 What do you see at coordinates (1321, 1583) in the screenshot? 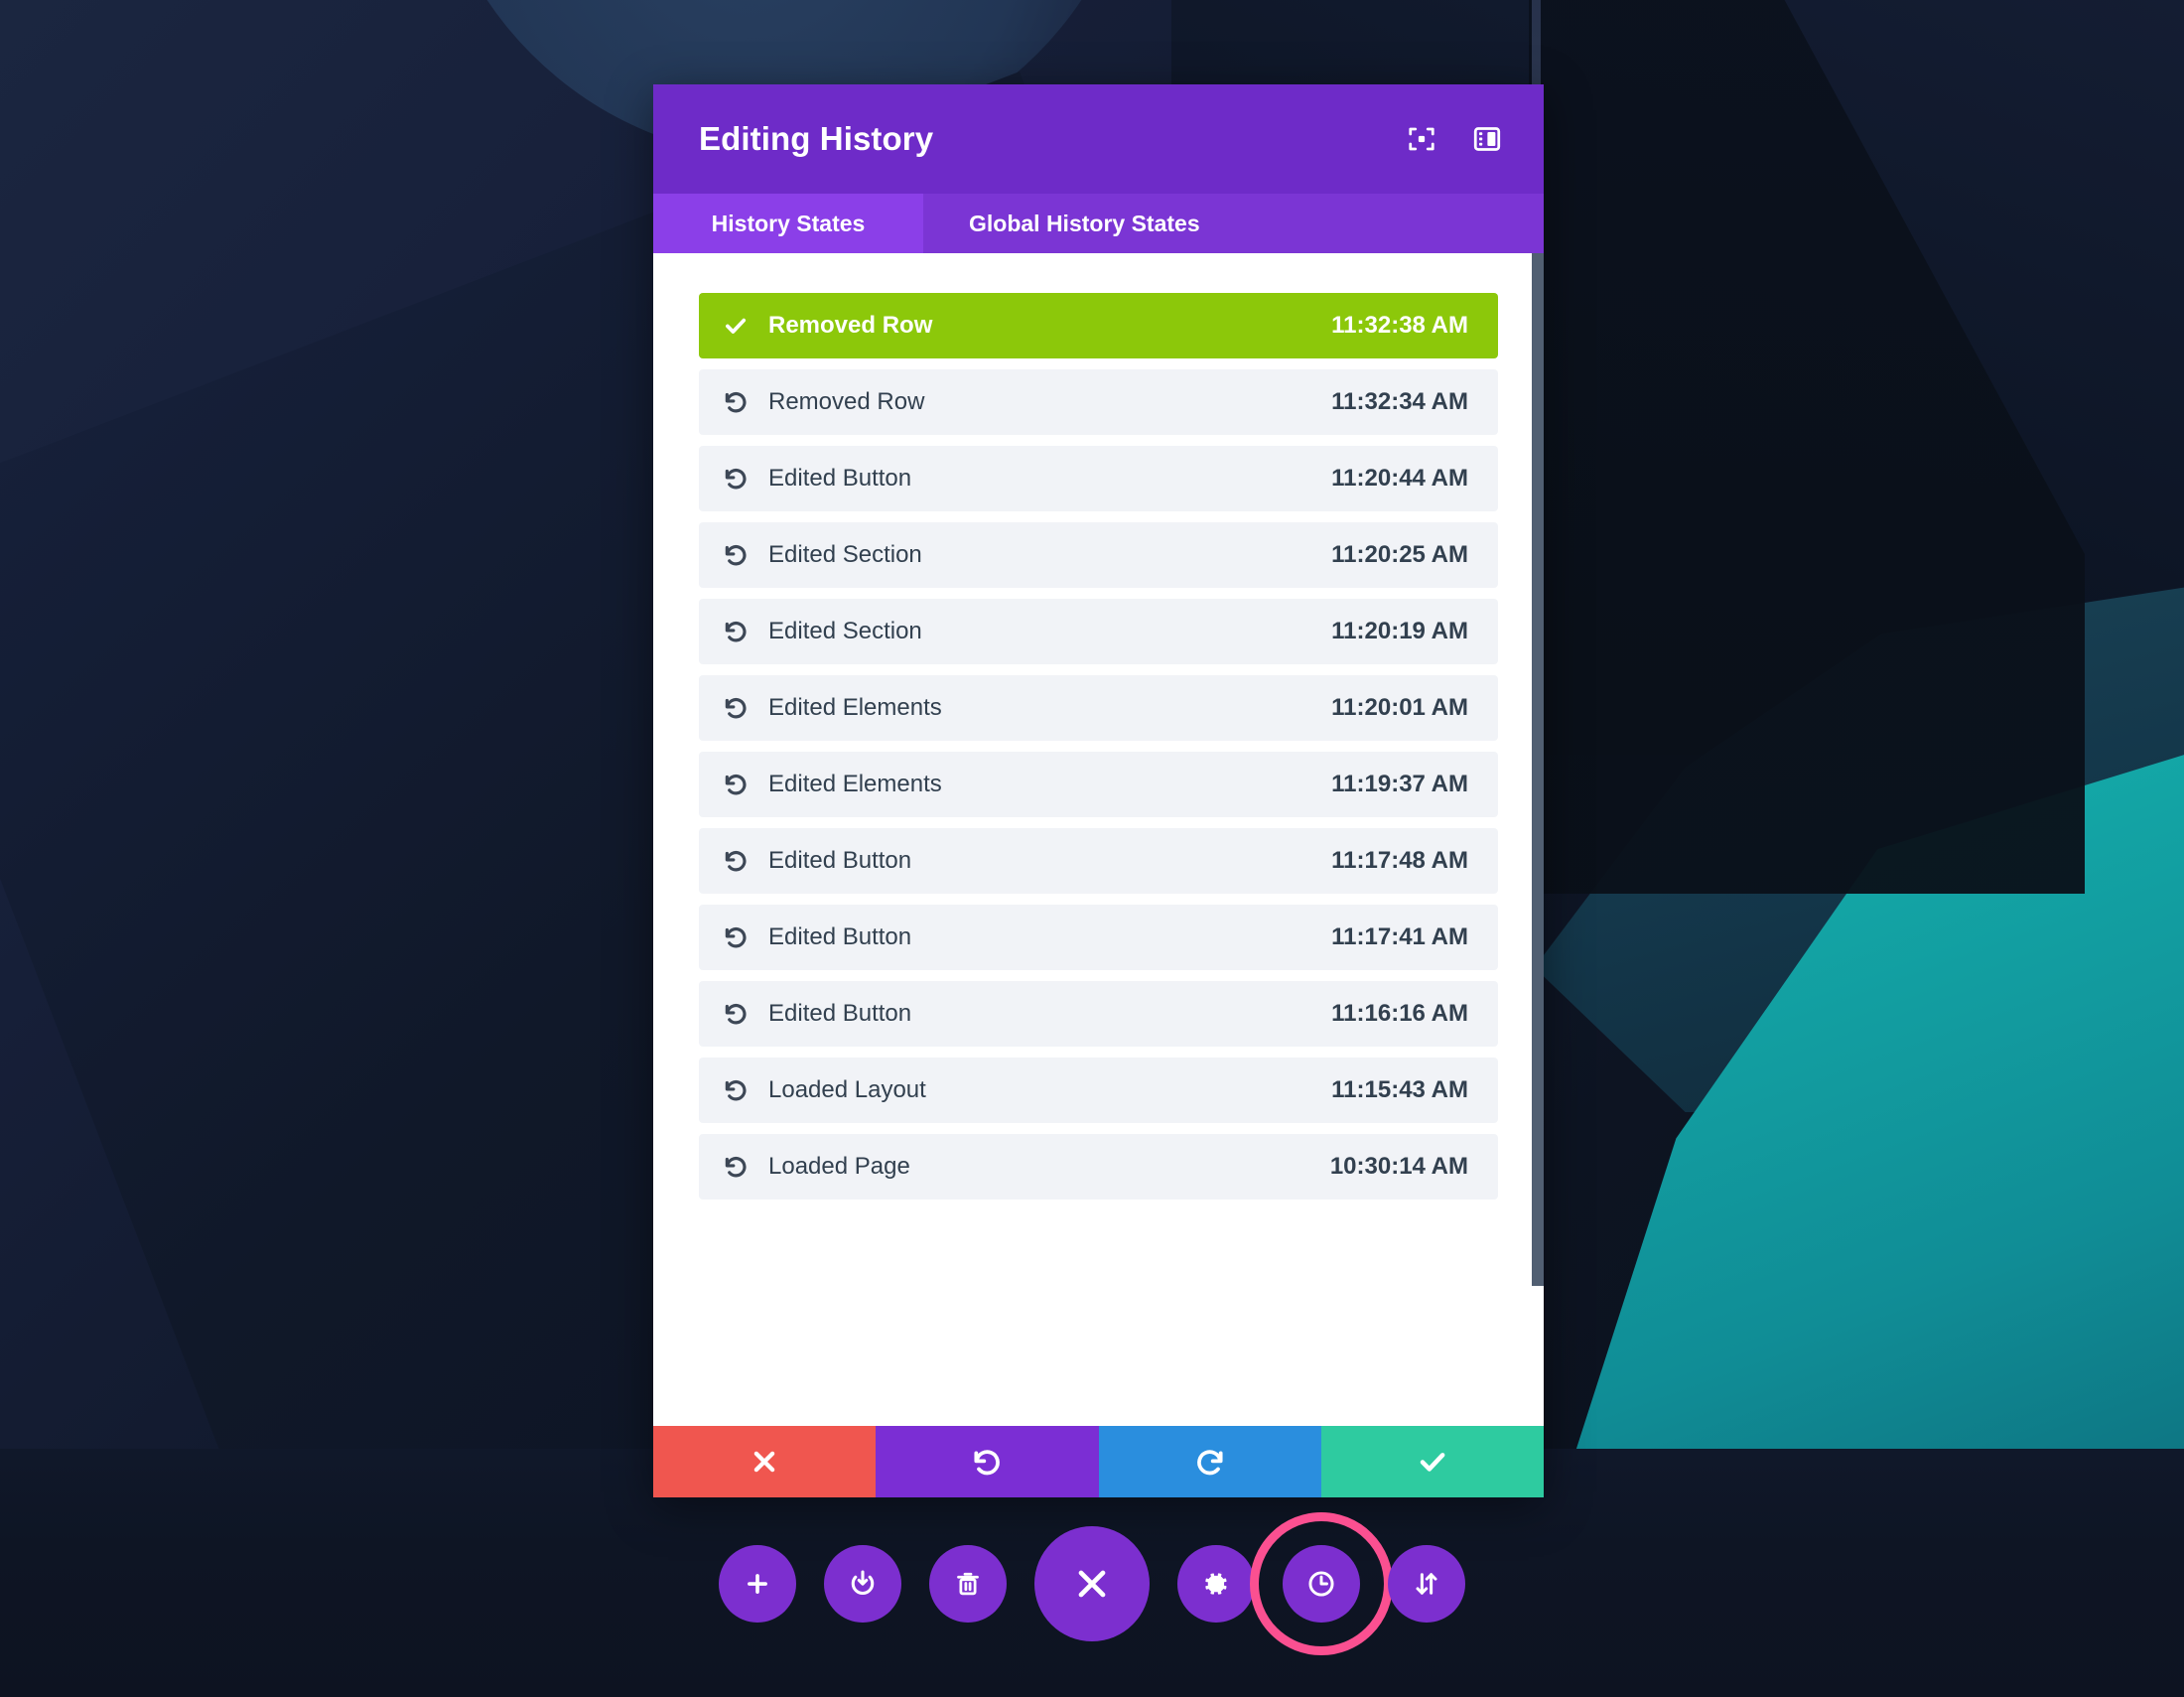
I see `history-button` at bounding box center [1321, 1583].